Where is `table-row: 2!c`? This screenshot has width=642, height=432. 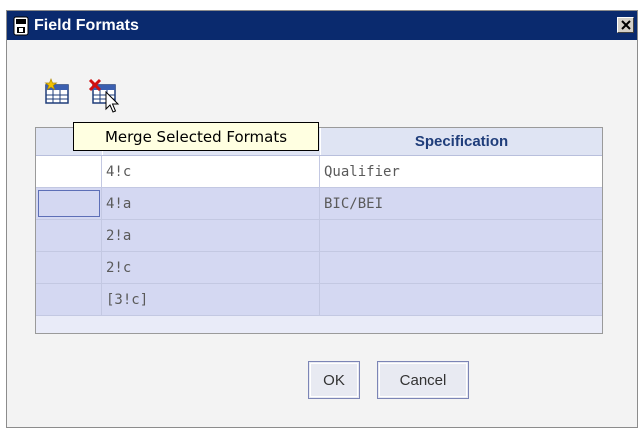
table-row: 2!c is located at coordinates (319, 268).